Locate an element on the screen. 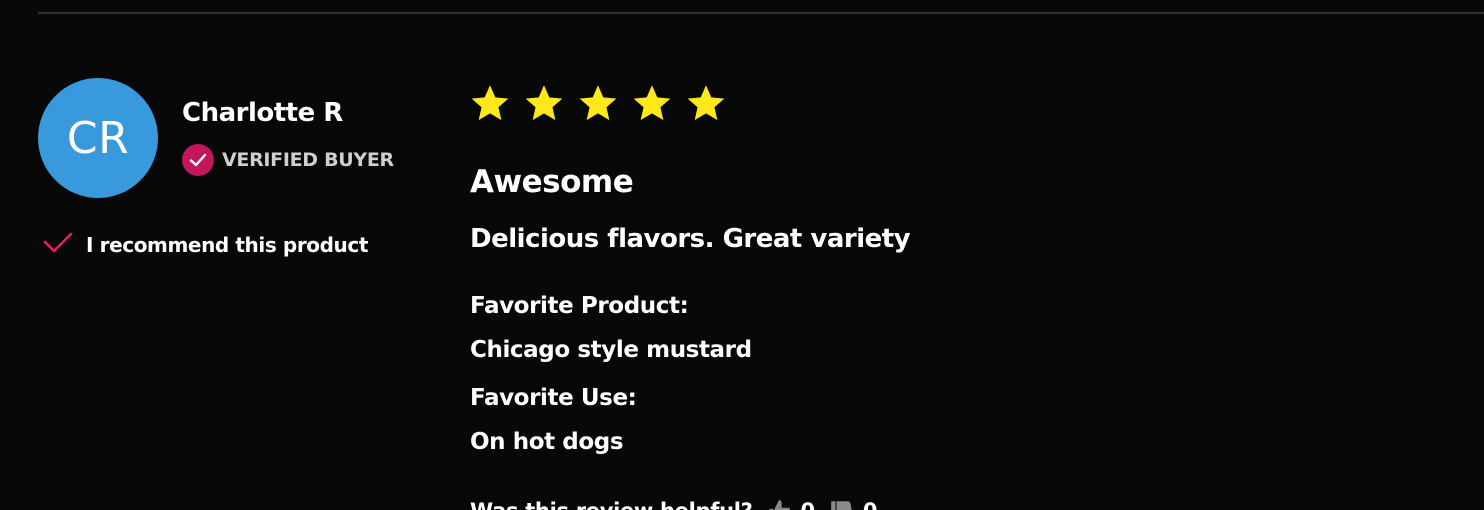  checkmark-icon is located at coordinates (58, 244).